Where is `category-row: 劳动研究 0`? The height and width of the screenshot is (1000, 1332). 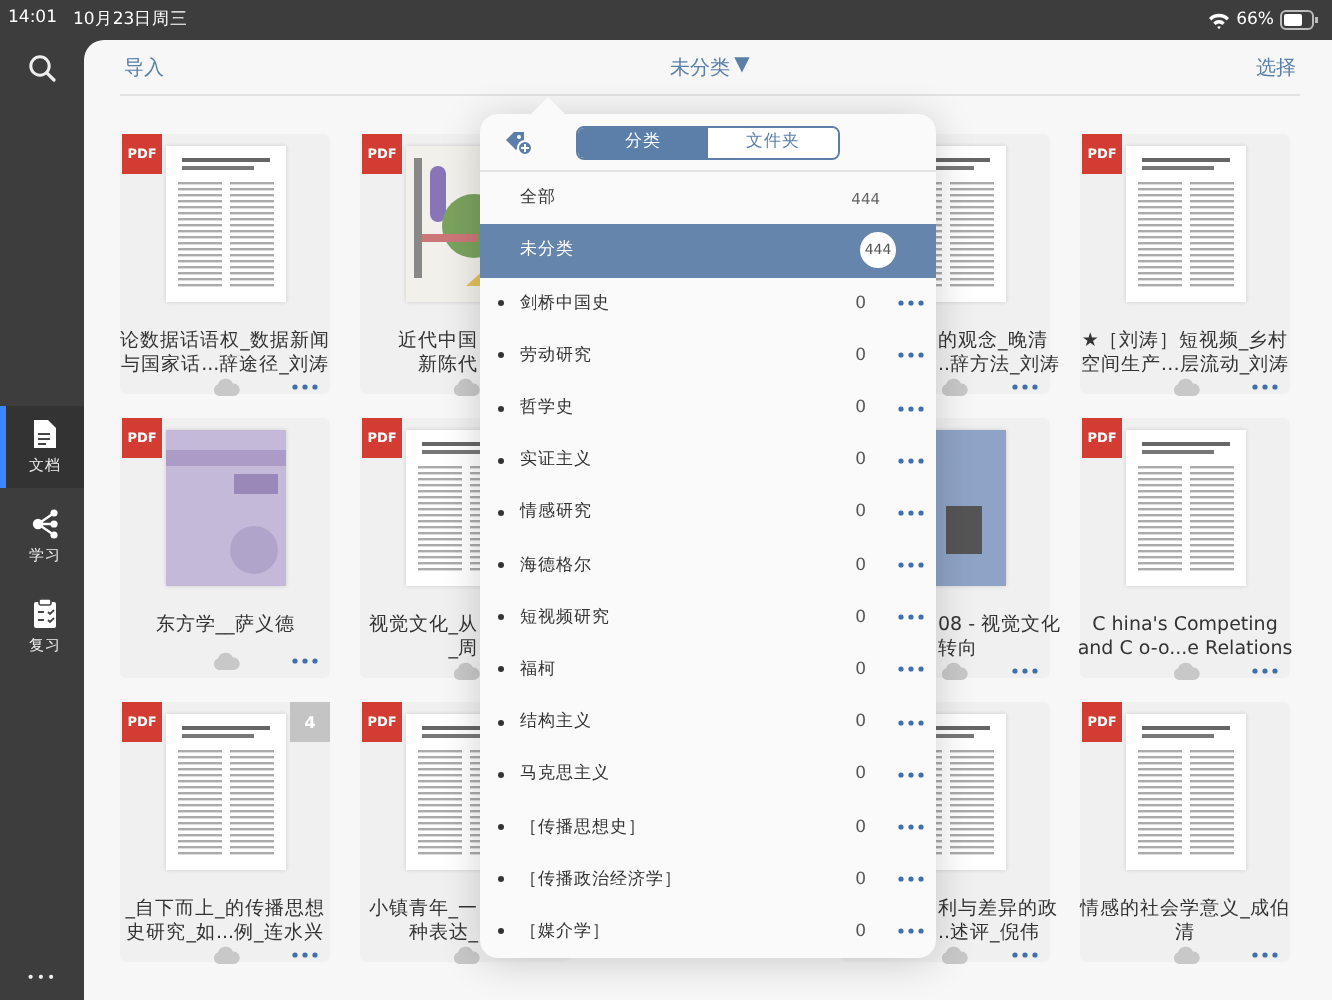
category-row: 劳动研究 0 is located at coordinates (708, 355).